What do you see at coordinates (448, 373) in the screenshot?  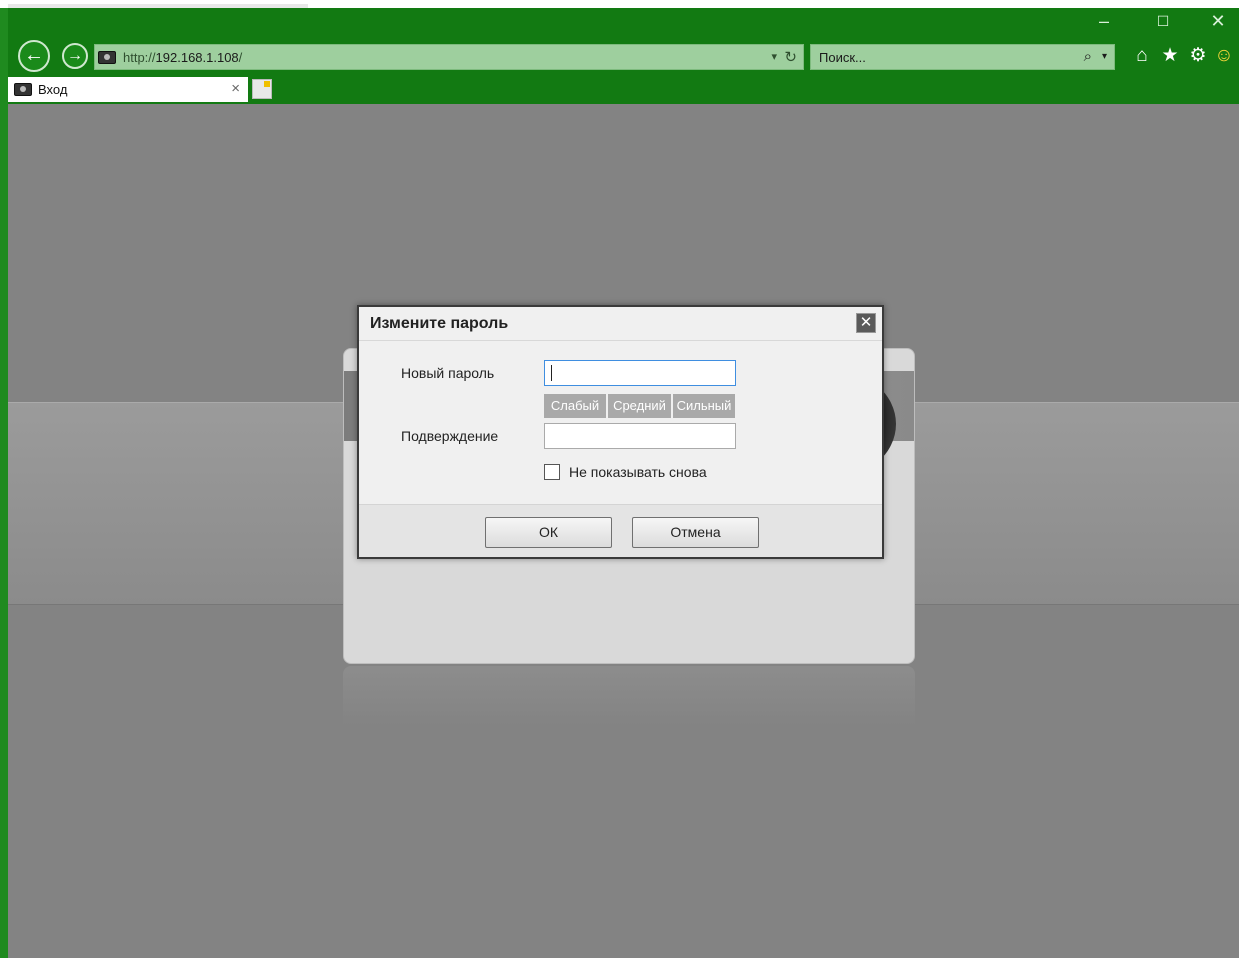 I see `new-password-label: Новый пароль` at bounding box center [448, 373].